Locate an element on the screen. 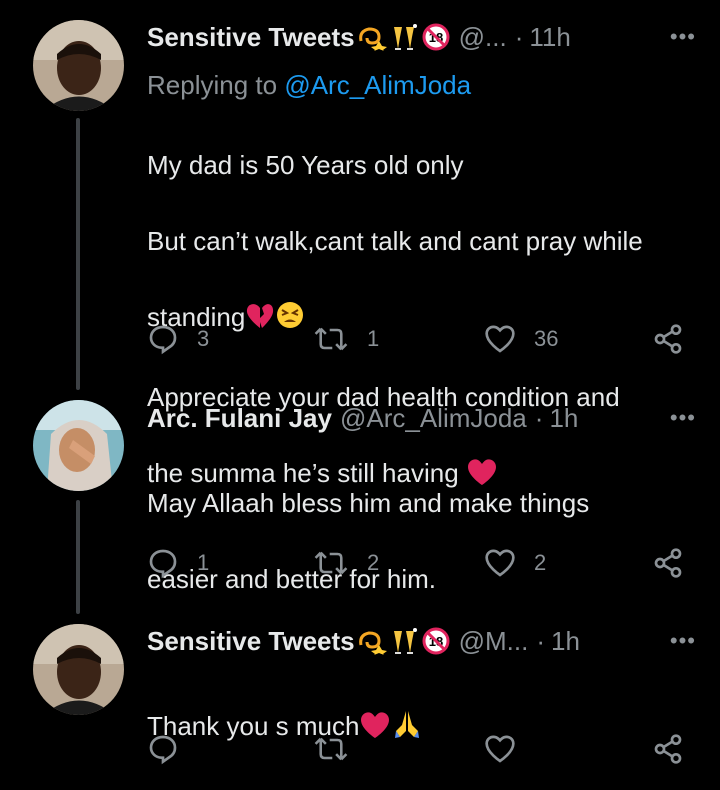 The height and width of the screenshot is (790, 720). tweet-header: Sensitive Tweets 18 @... · 11h ••• is located at coordinates (421, 37).